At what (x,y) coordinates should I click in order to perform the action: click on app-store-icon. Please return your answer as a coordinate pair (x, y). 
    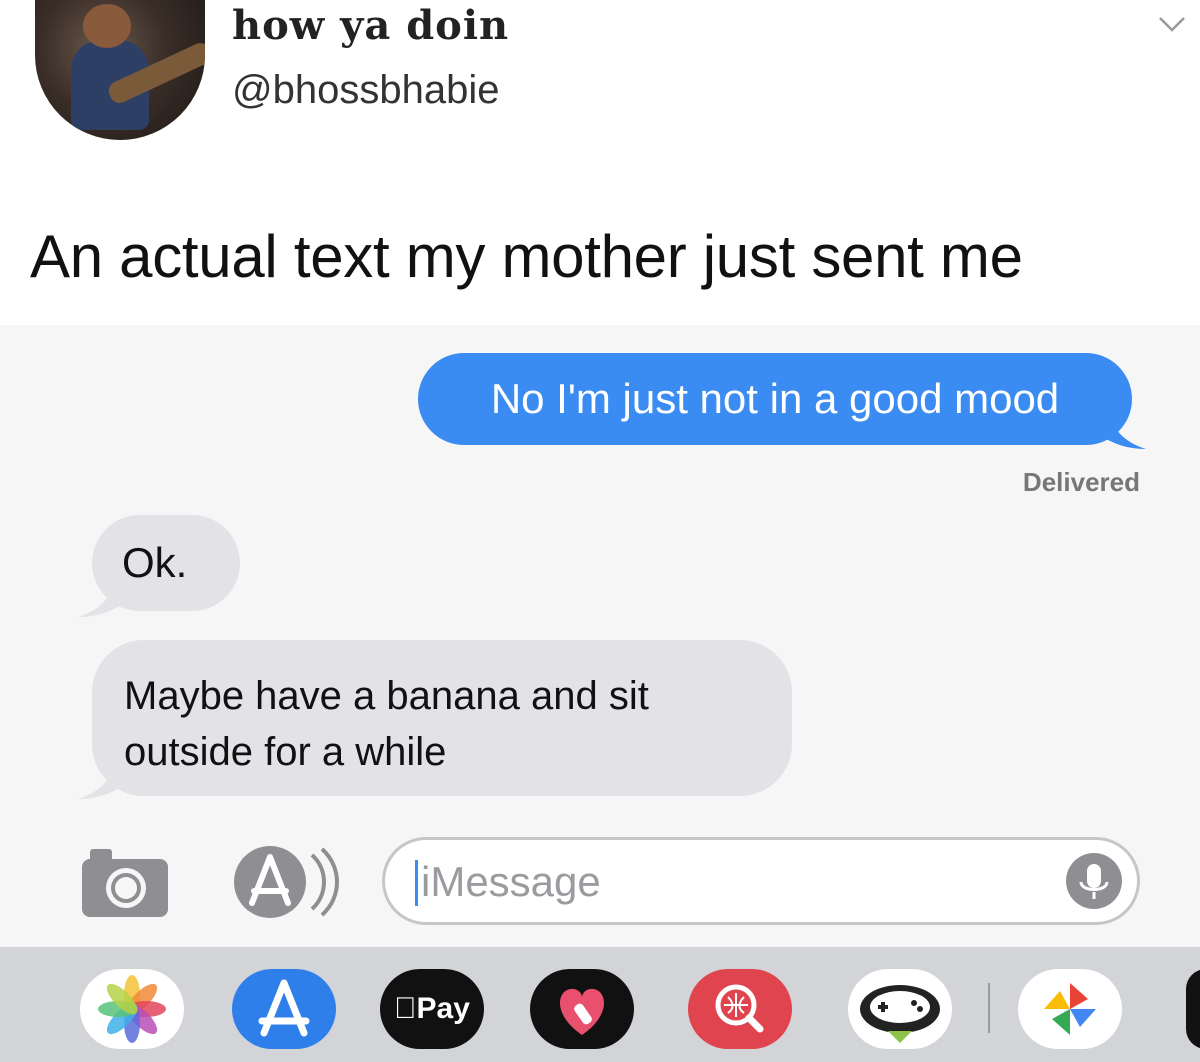
    Looking at the image, I should click on (287, 882).